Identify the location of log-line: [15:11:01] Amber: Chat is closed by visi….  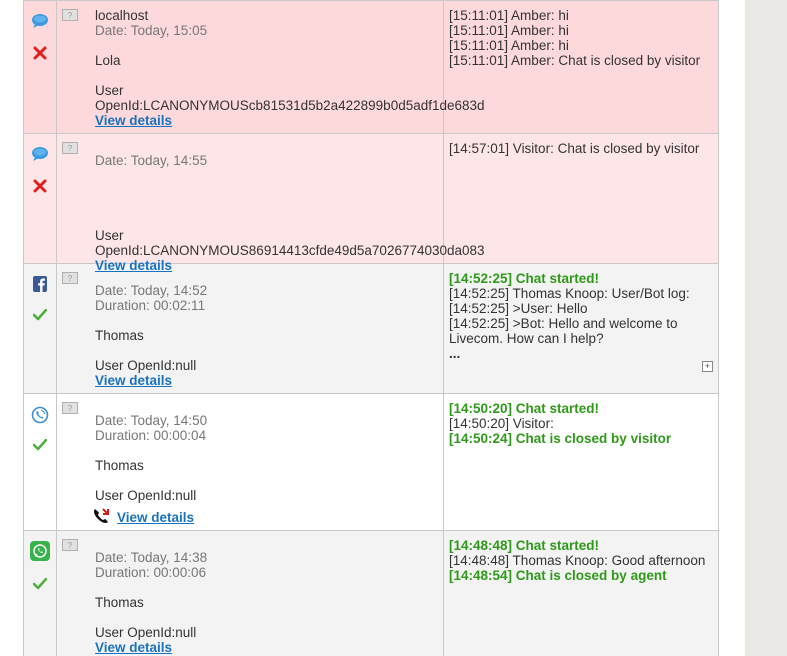
(575, 60).